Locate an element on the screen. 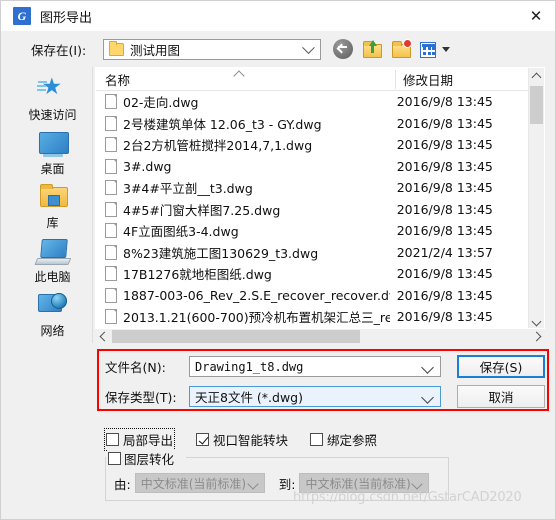 Image resolution: width=556 pixels, height=520 pixels. checkbox-viewport-smart-block: 视口智能转块 is located at coordinates (242, 439).